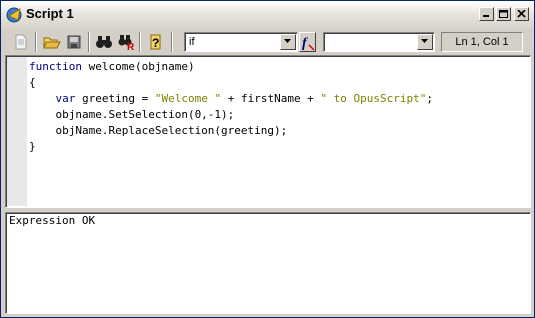 This screenshot has height=318, width=535. I want to click on keyword-combo-value: if, so click(192, 42).